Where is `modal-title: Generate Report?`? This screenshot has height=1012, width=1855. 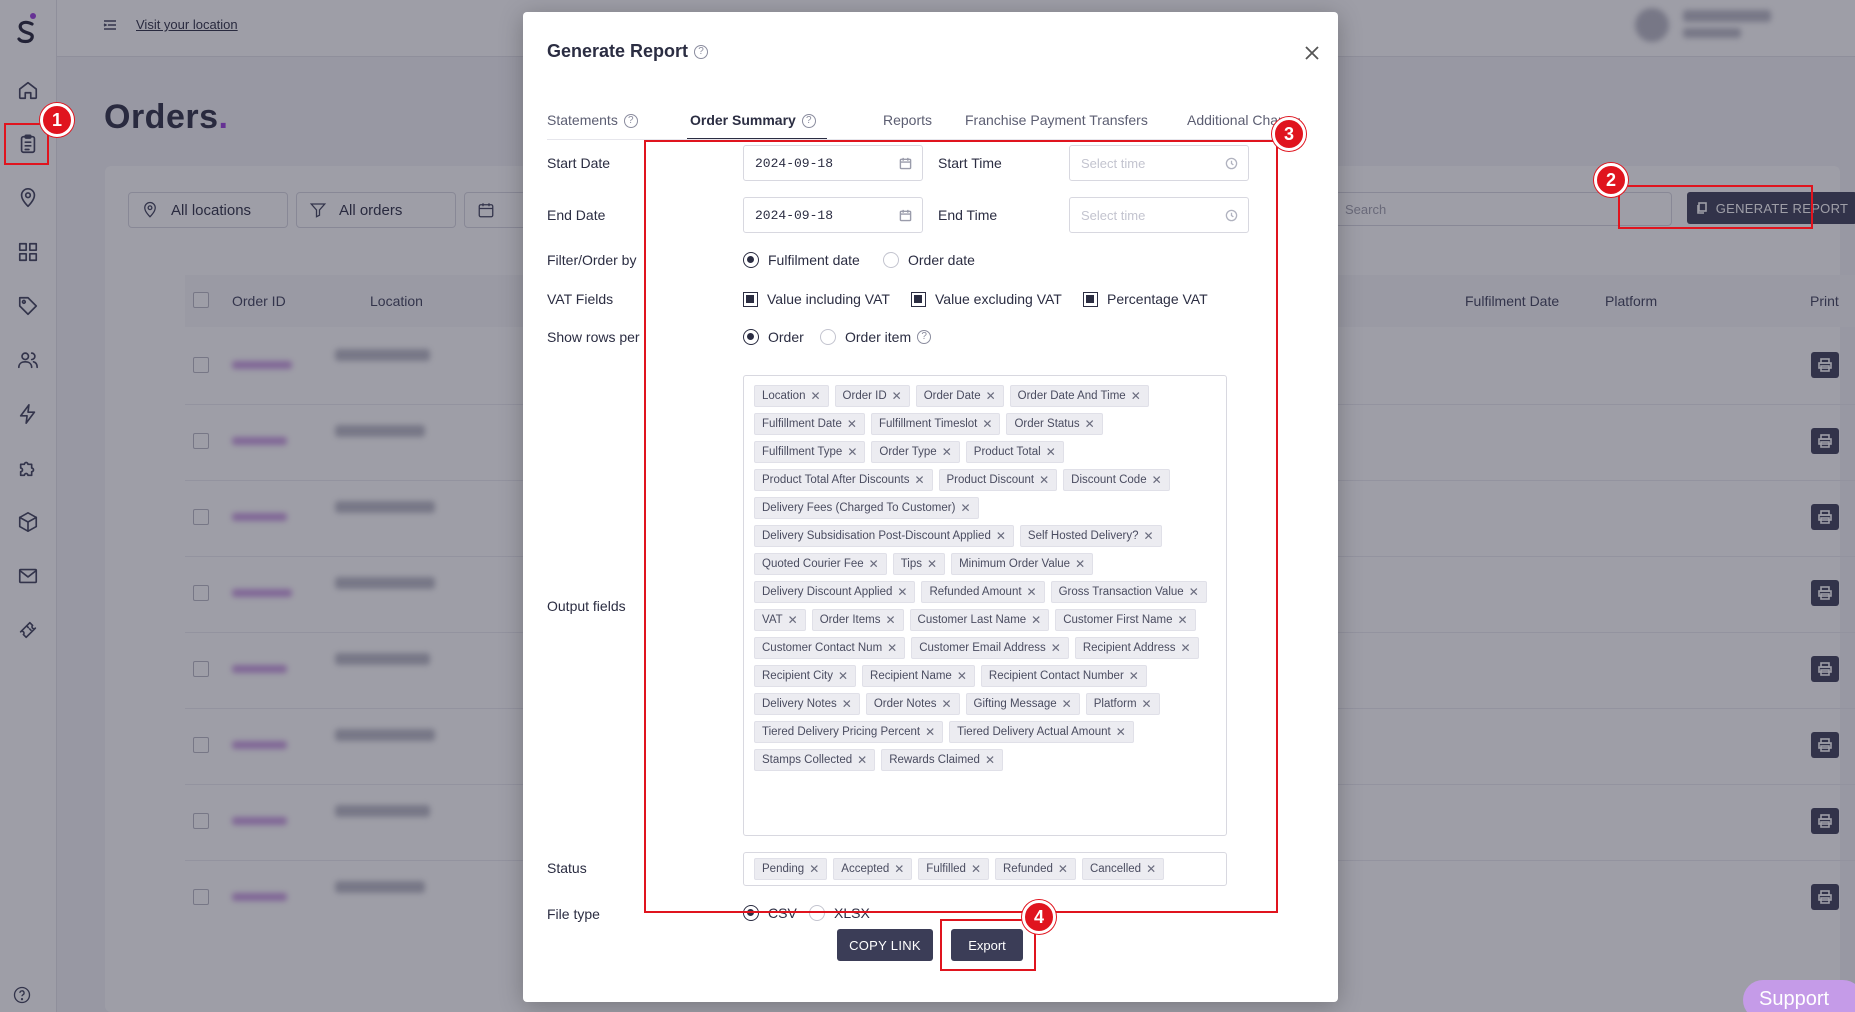
modal-title: Generate Report? is located at coordinates (628, 51).